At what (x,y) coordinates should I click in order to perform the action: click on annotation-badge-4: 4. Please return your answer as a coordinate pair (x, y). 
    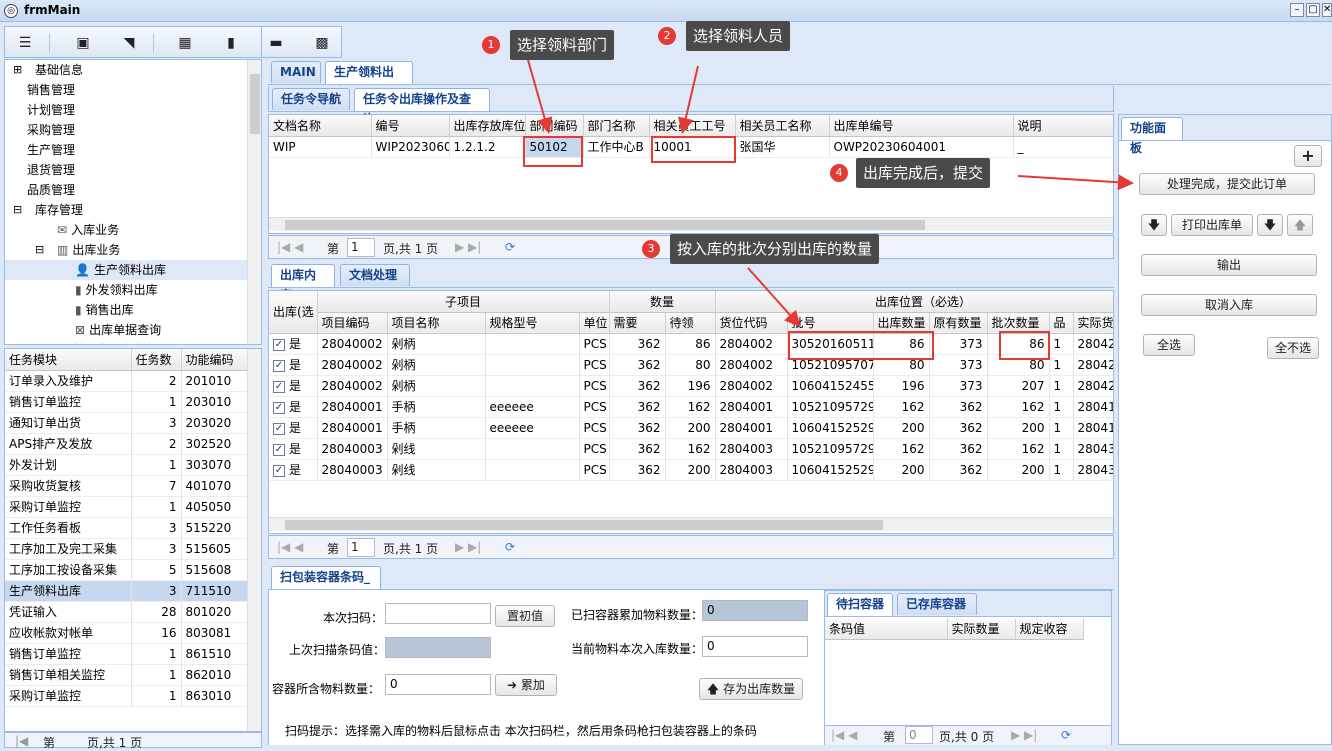
    Looking at the image, I should click on (839, 173).